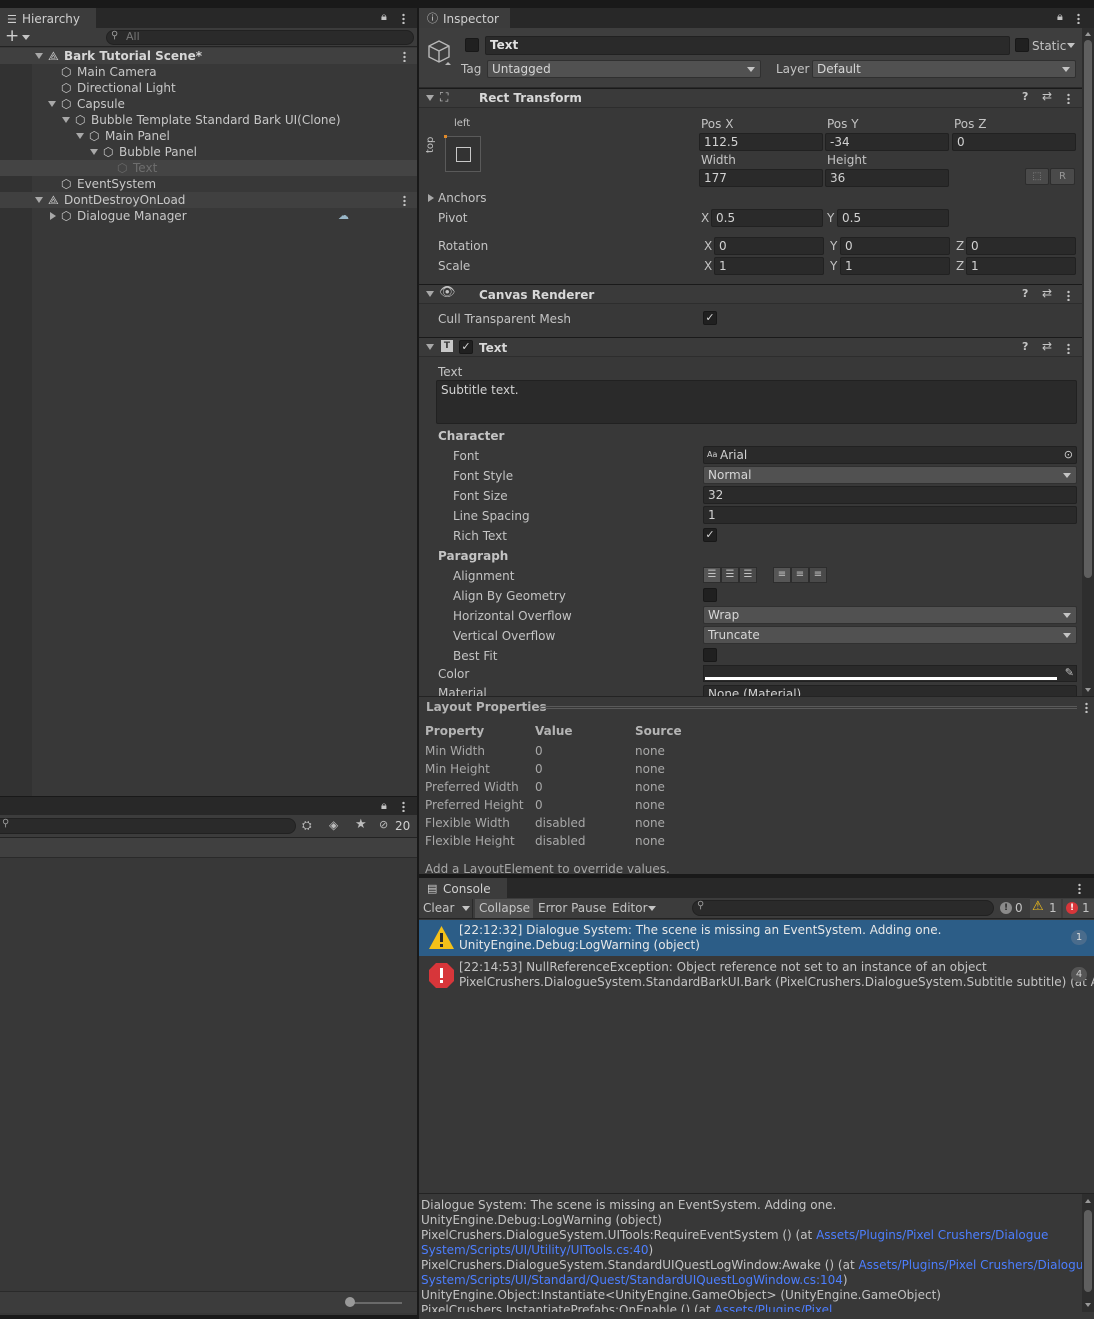 This screenshot has width=1094, height=1319. What do you see at coordinates (260, 37) in the screenshot?
I see `hierarchy-search-input: ⚲ All` at bounding box center [260, 37].